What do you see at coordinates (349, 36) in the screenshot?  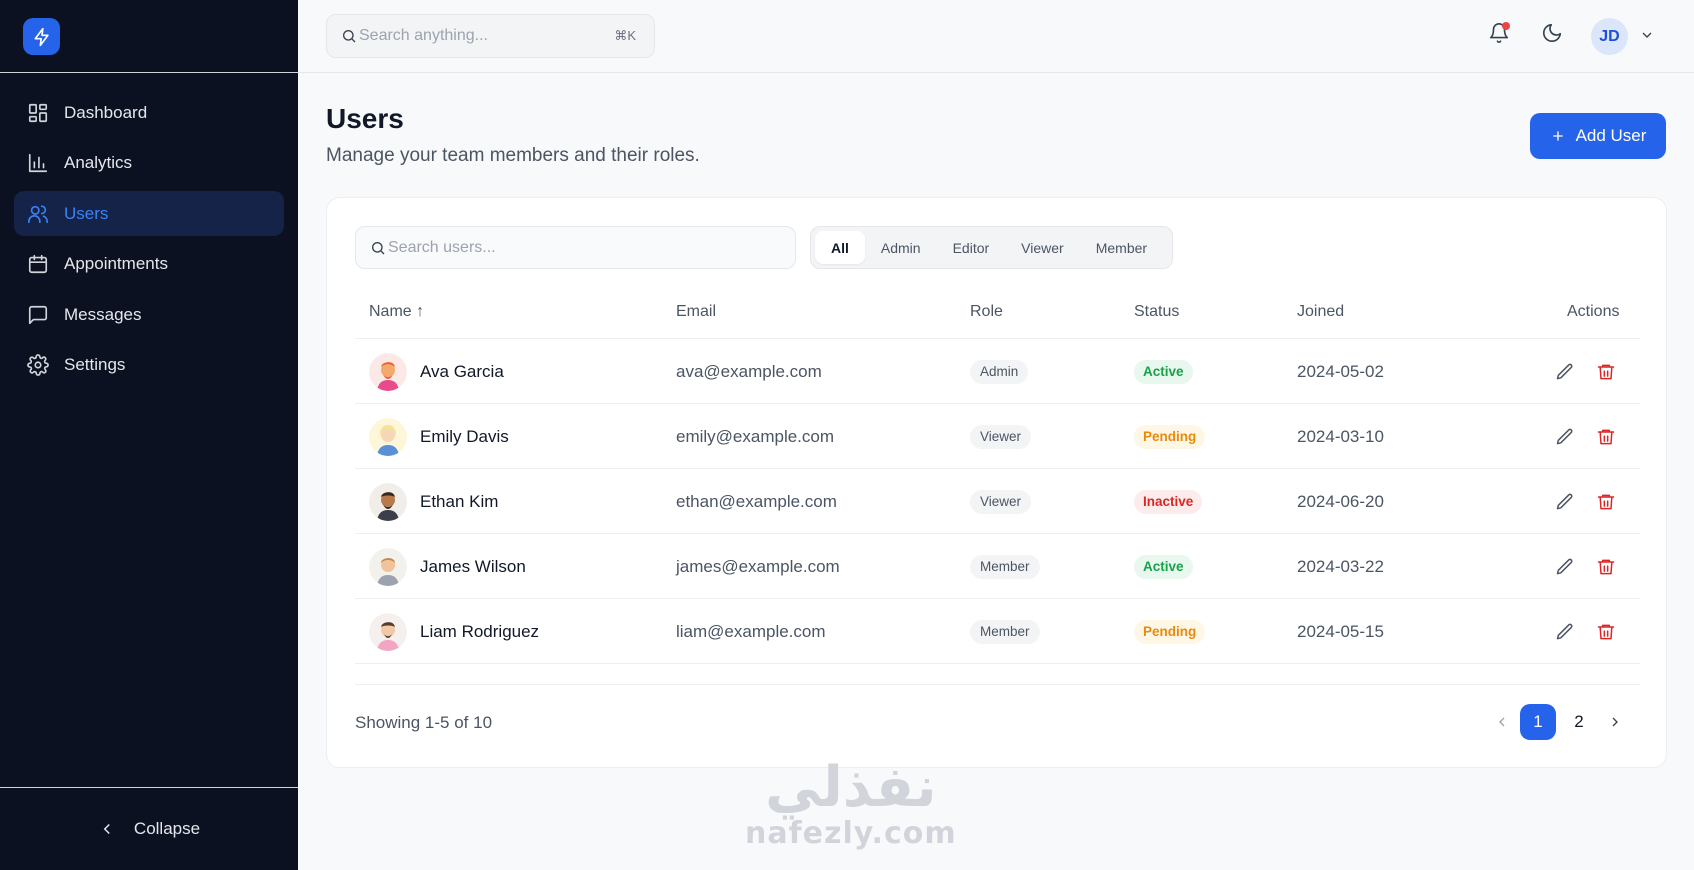 I see `search-icon` at bounding box center [349, 36].